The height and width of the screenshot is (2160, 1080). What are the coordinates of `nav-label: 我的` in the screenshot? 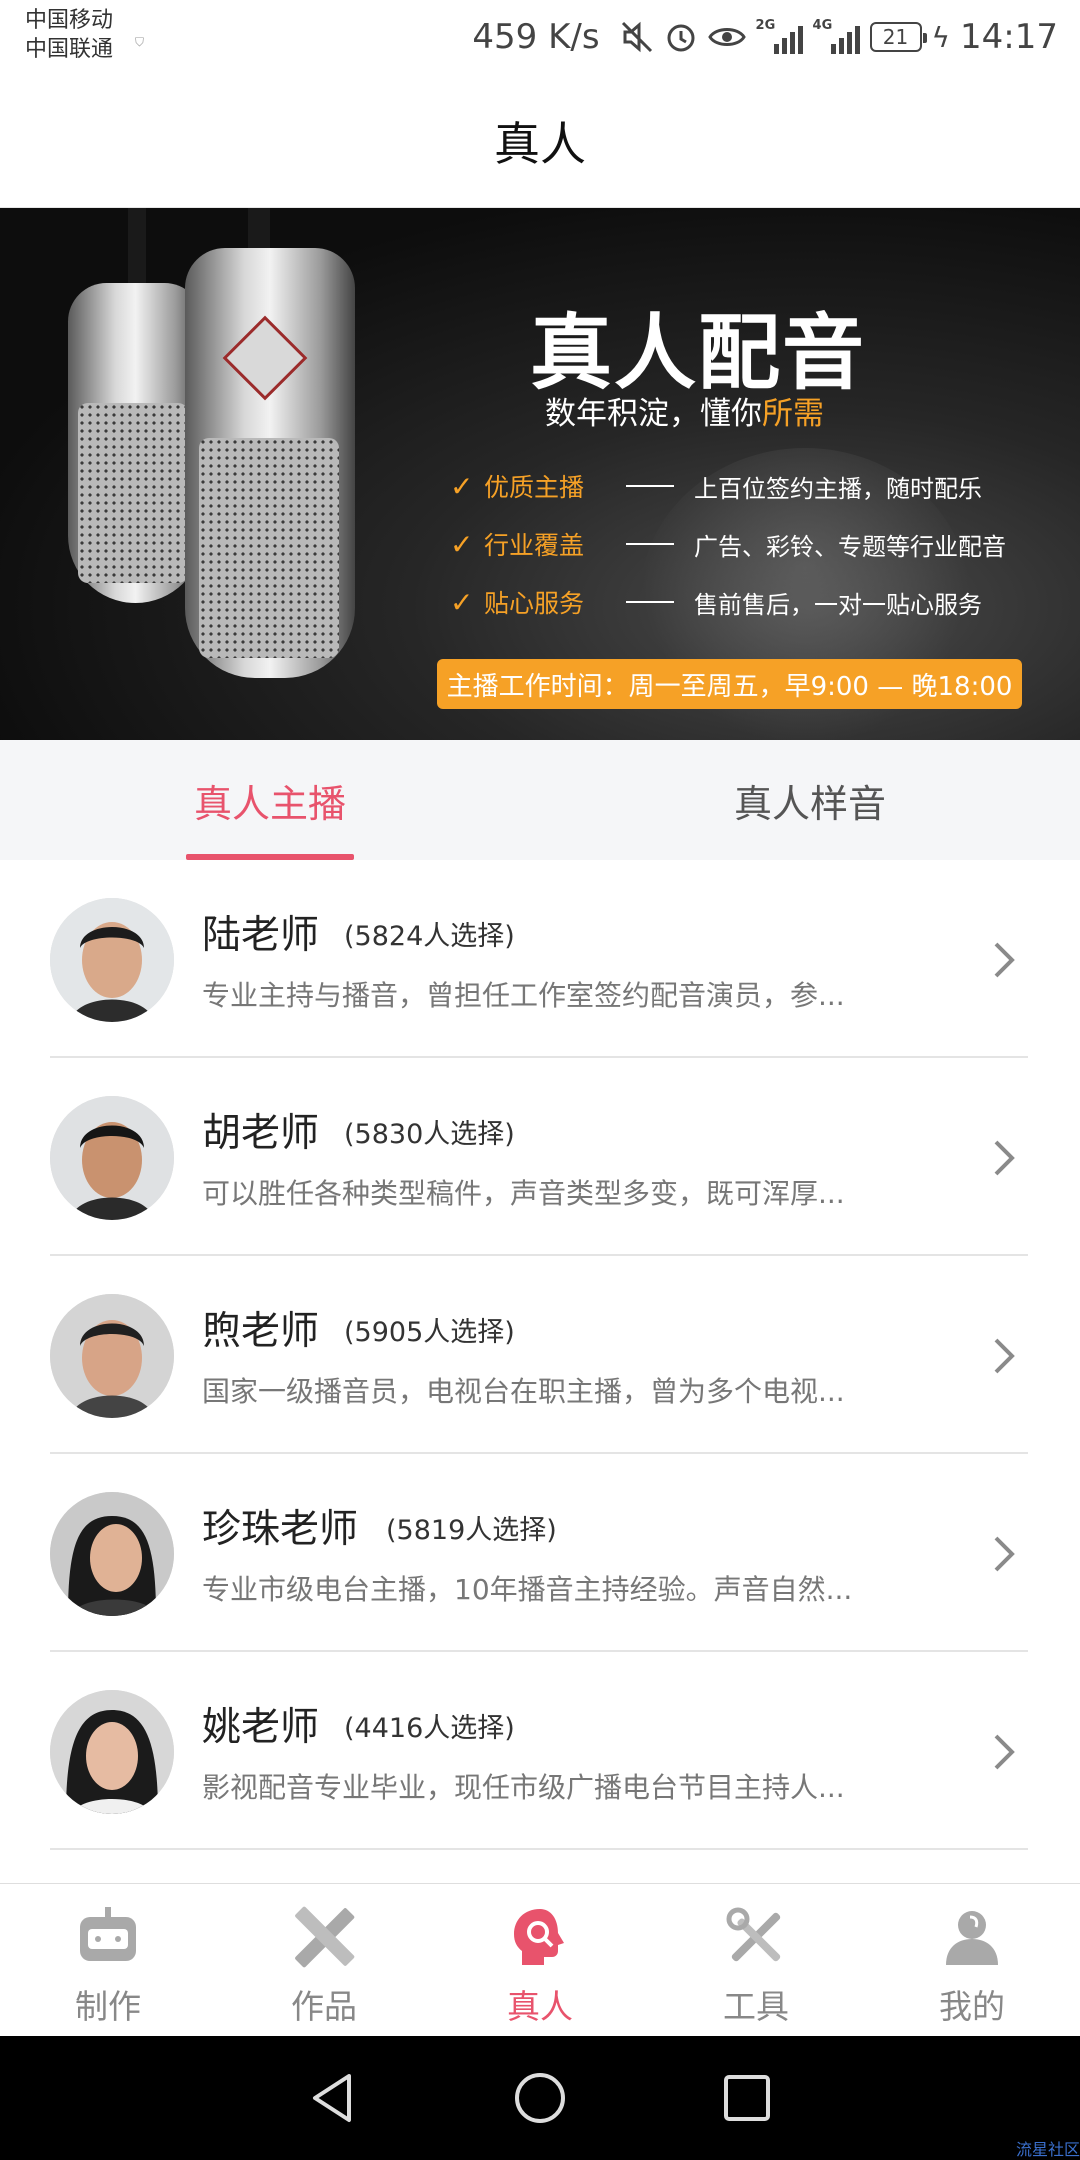 It's located at (972, 2006).